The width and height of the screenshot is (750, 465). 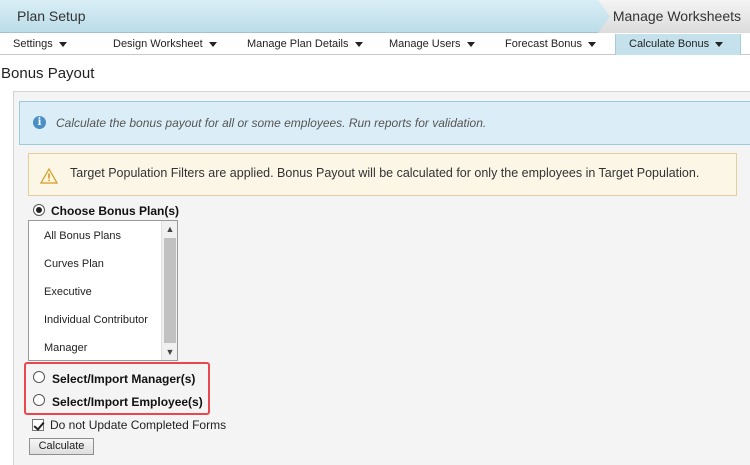 I want to click on menu-design-worksheet: Design Worksheet, so click(x=165, y=44).